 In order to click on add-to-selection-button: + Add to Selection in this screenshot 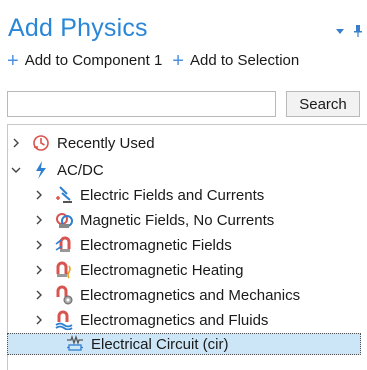, I will do `click(236, 60)`.